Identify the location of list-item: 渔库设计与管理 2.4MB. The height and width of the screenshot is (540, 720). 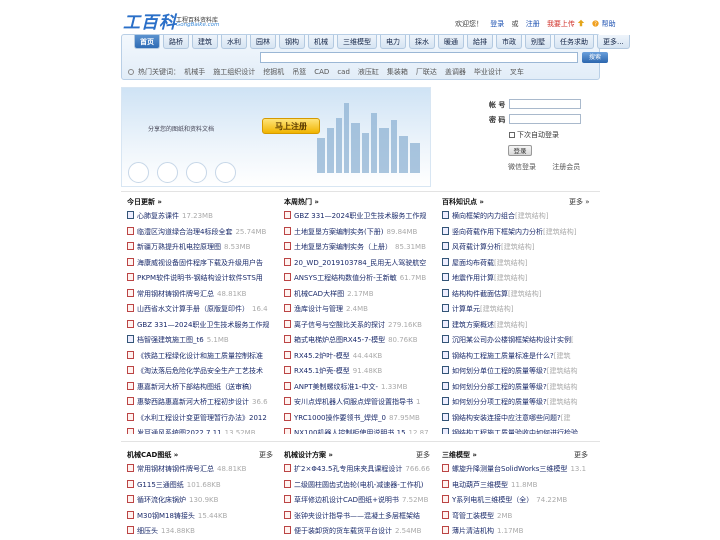
(357, 310).